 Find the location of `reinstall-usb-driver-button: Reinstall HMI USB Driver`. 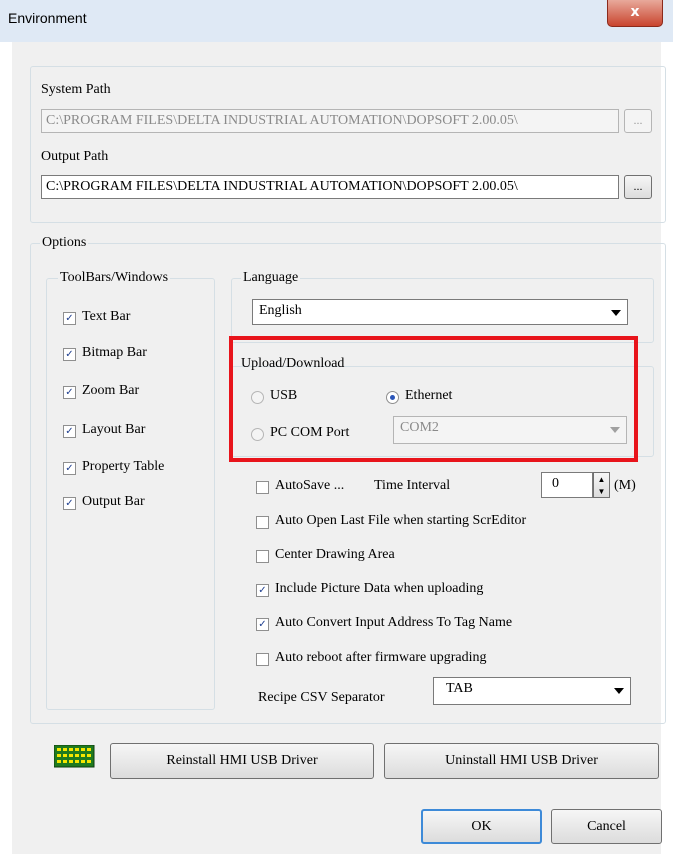

reinstall-usb-driver-button: Reinstall HMI USB Driver is located at coordinates (242, 761).